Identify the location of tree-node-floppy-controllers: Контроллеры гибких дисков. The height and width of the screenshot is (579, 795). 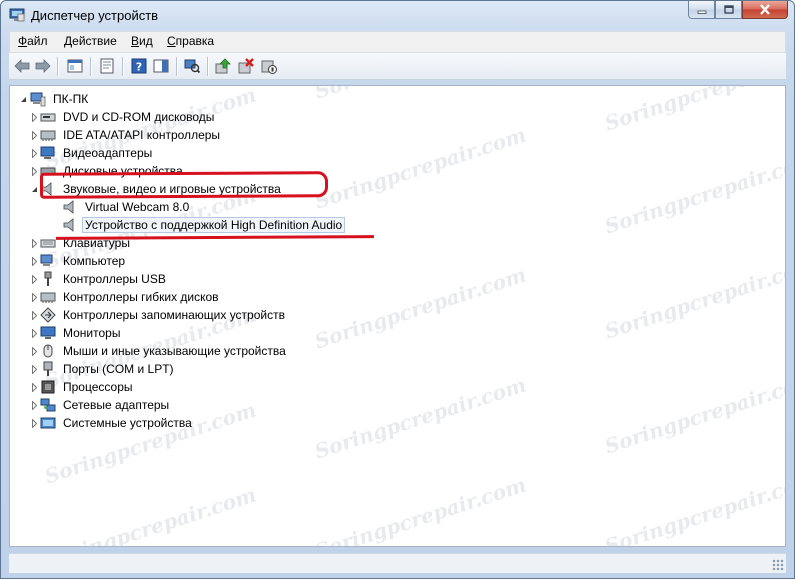
(127, 297).